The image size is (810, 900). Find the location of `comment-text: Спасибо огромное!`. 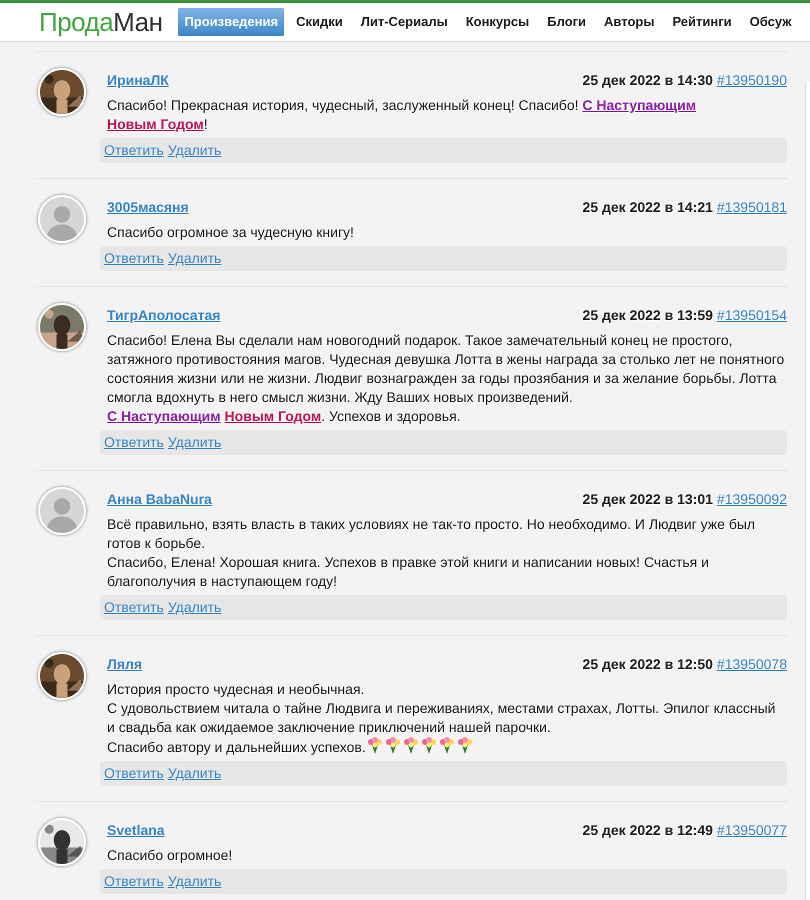

comment-text: Спасибо огромное! is located at coordinates (170, 855).